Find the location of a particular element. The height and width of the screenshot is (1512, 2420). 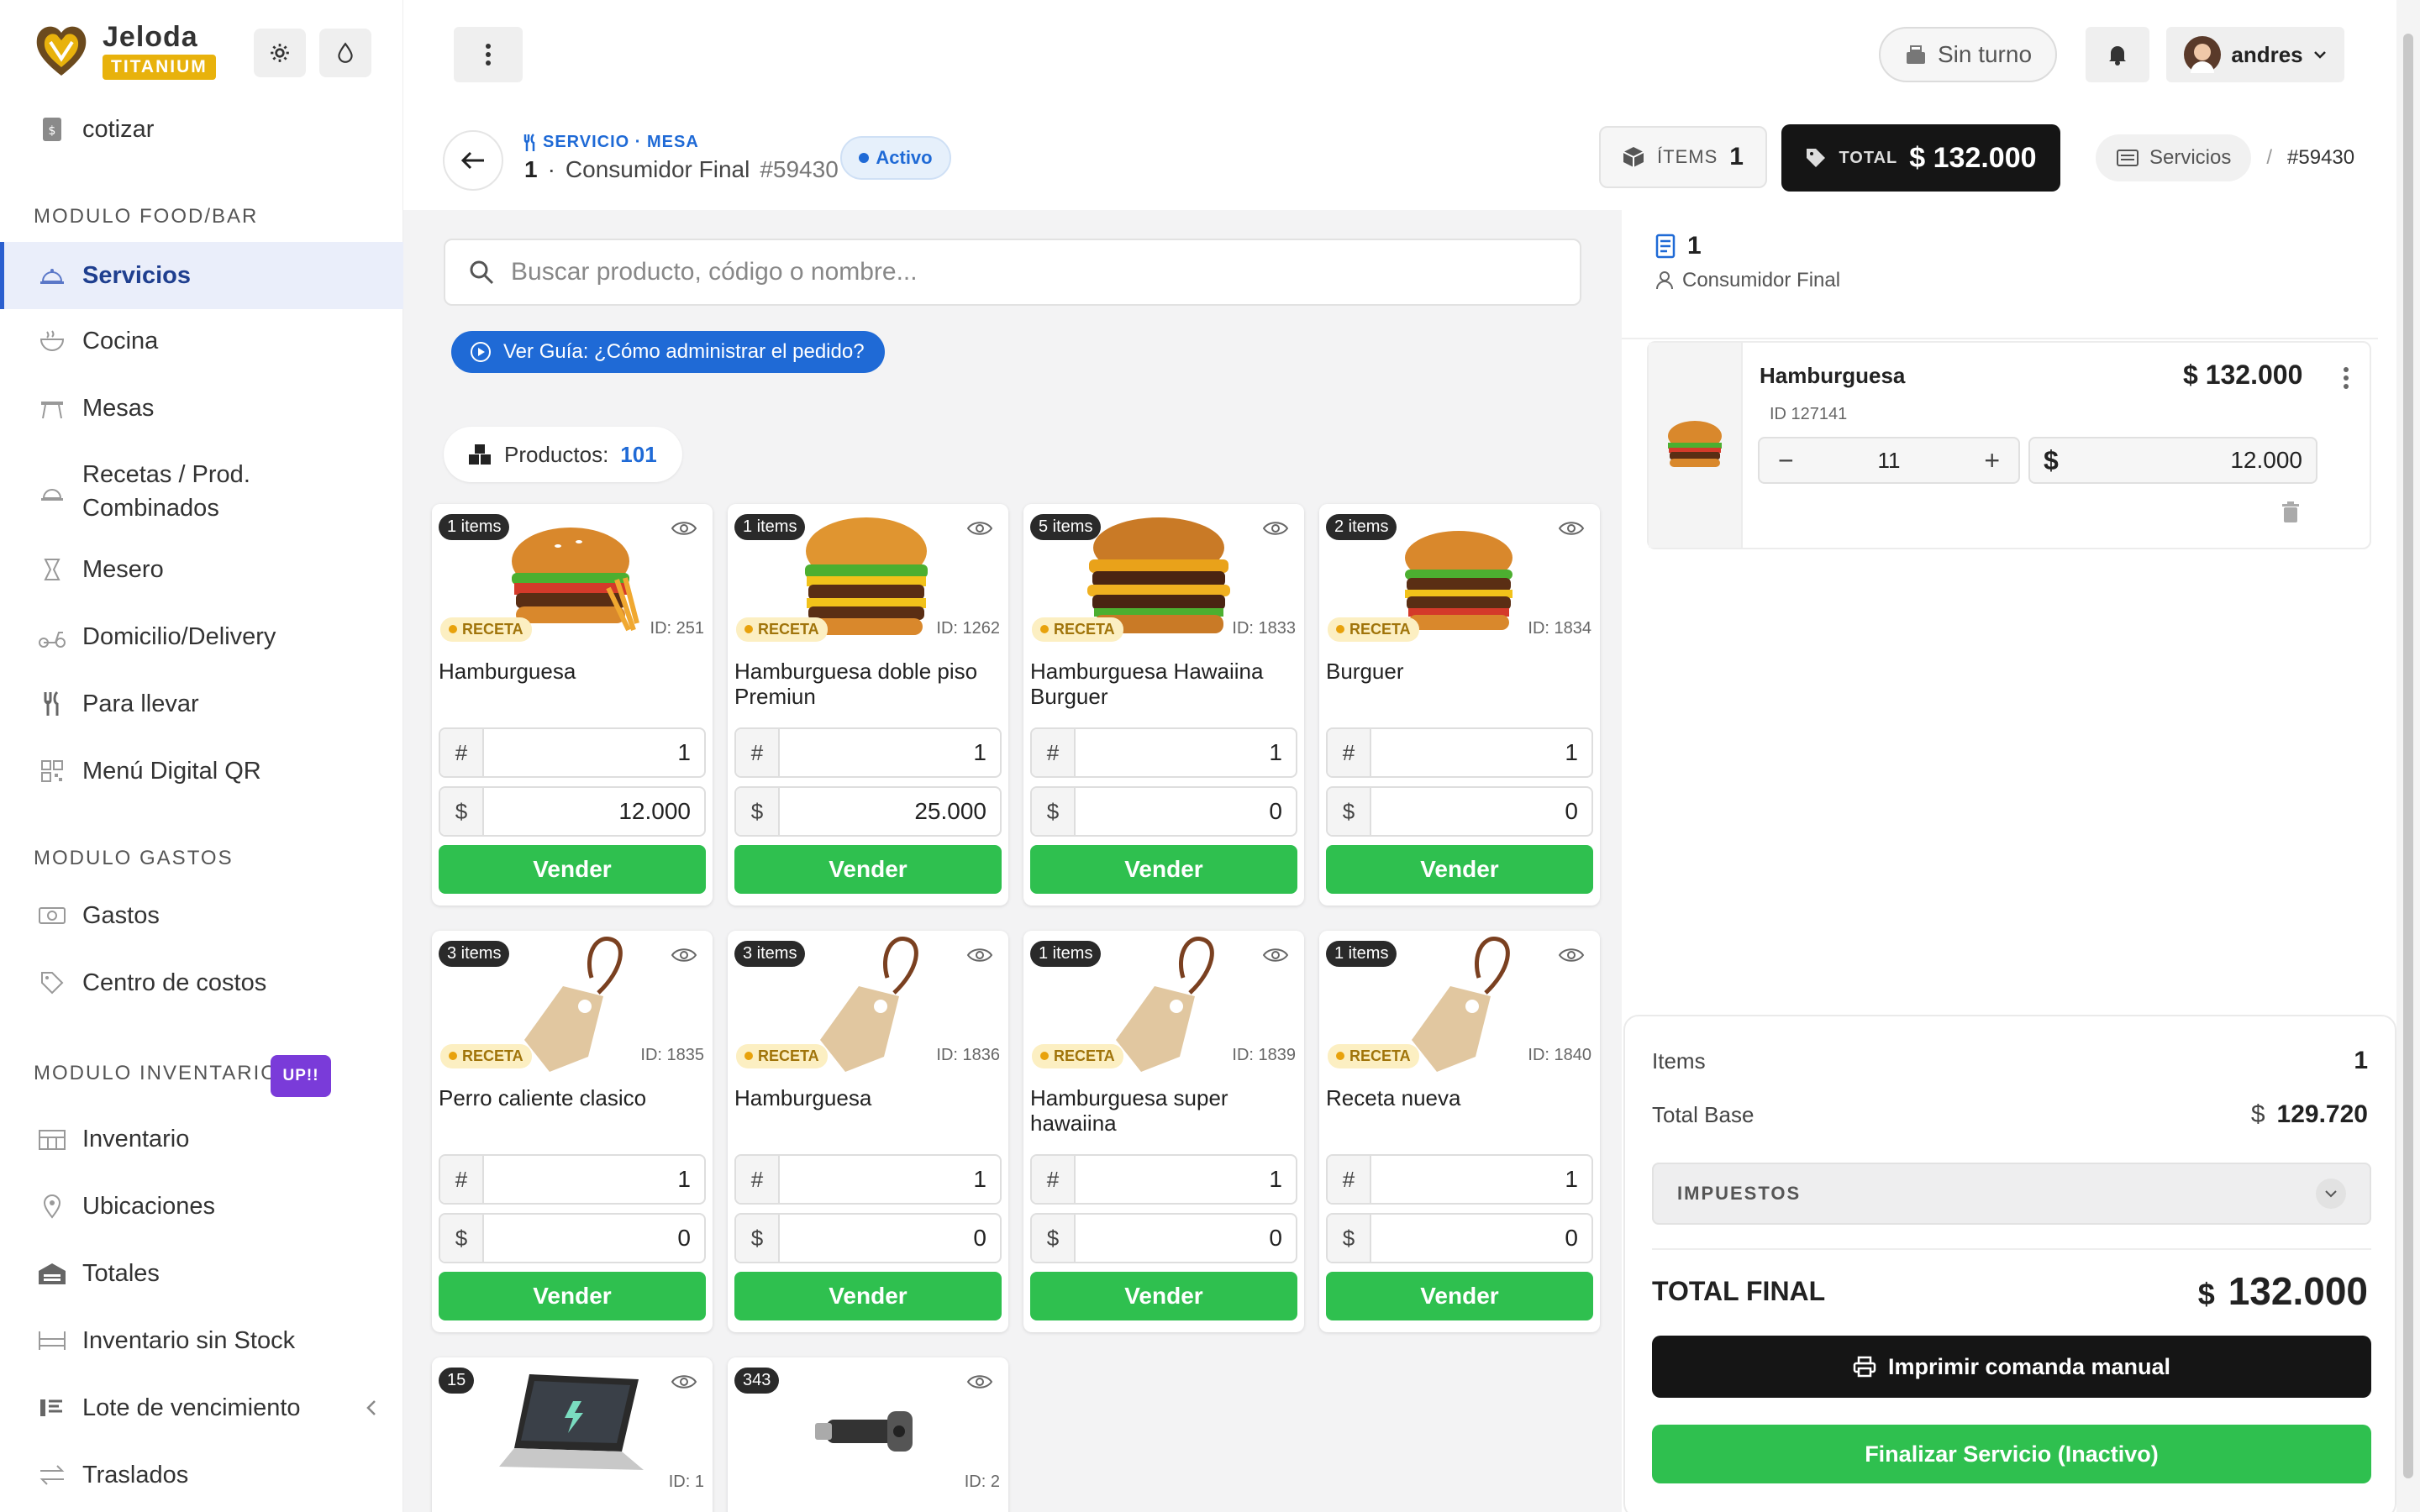

printer-icon is located at coordinates (1864, 1367).